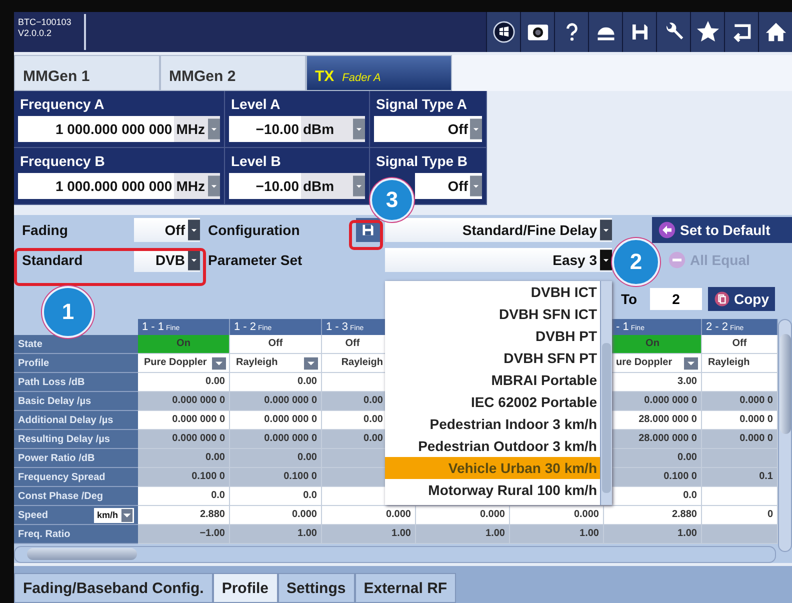 This screenshot has width=792, height=603. Describe the element at coordinates (45, 230) in the screenshot. I see `field-label: Fading` at that location.